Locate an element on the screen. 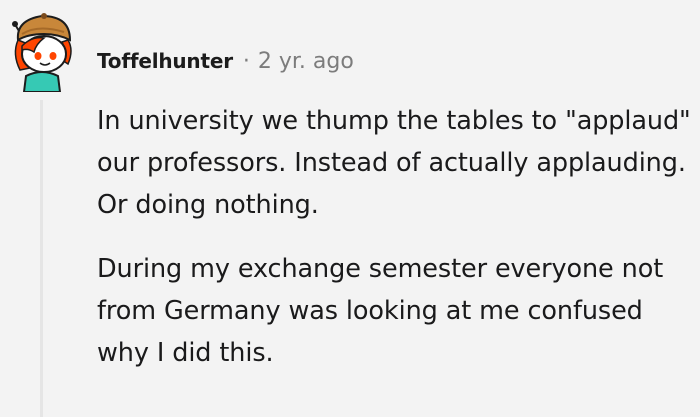  username-link: Toffelhunter is located at coordinates (165, 61).